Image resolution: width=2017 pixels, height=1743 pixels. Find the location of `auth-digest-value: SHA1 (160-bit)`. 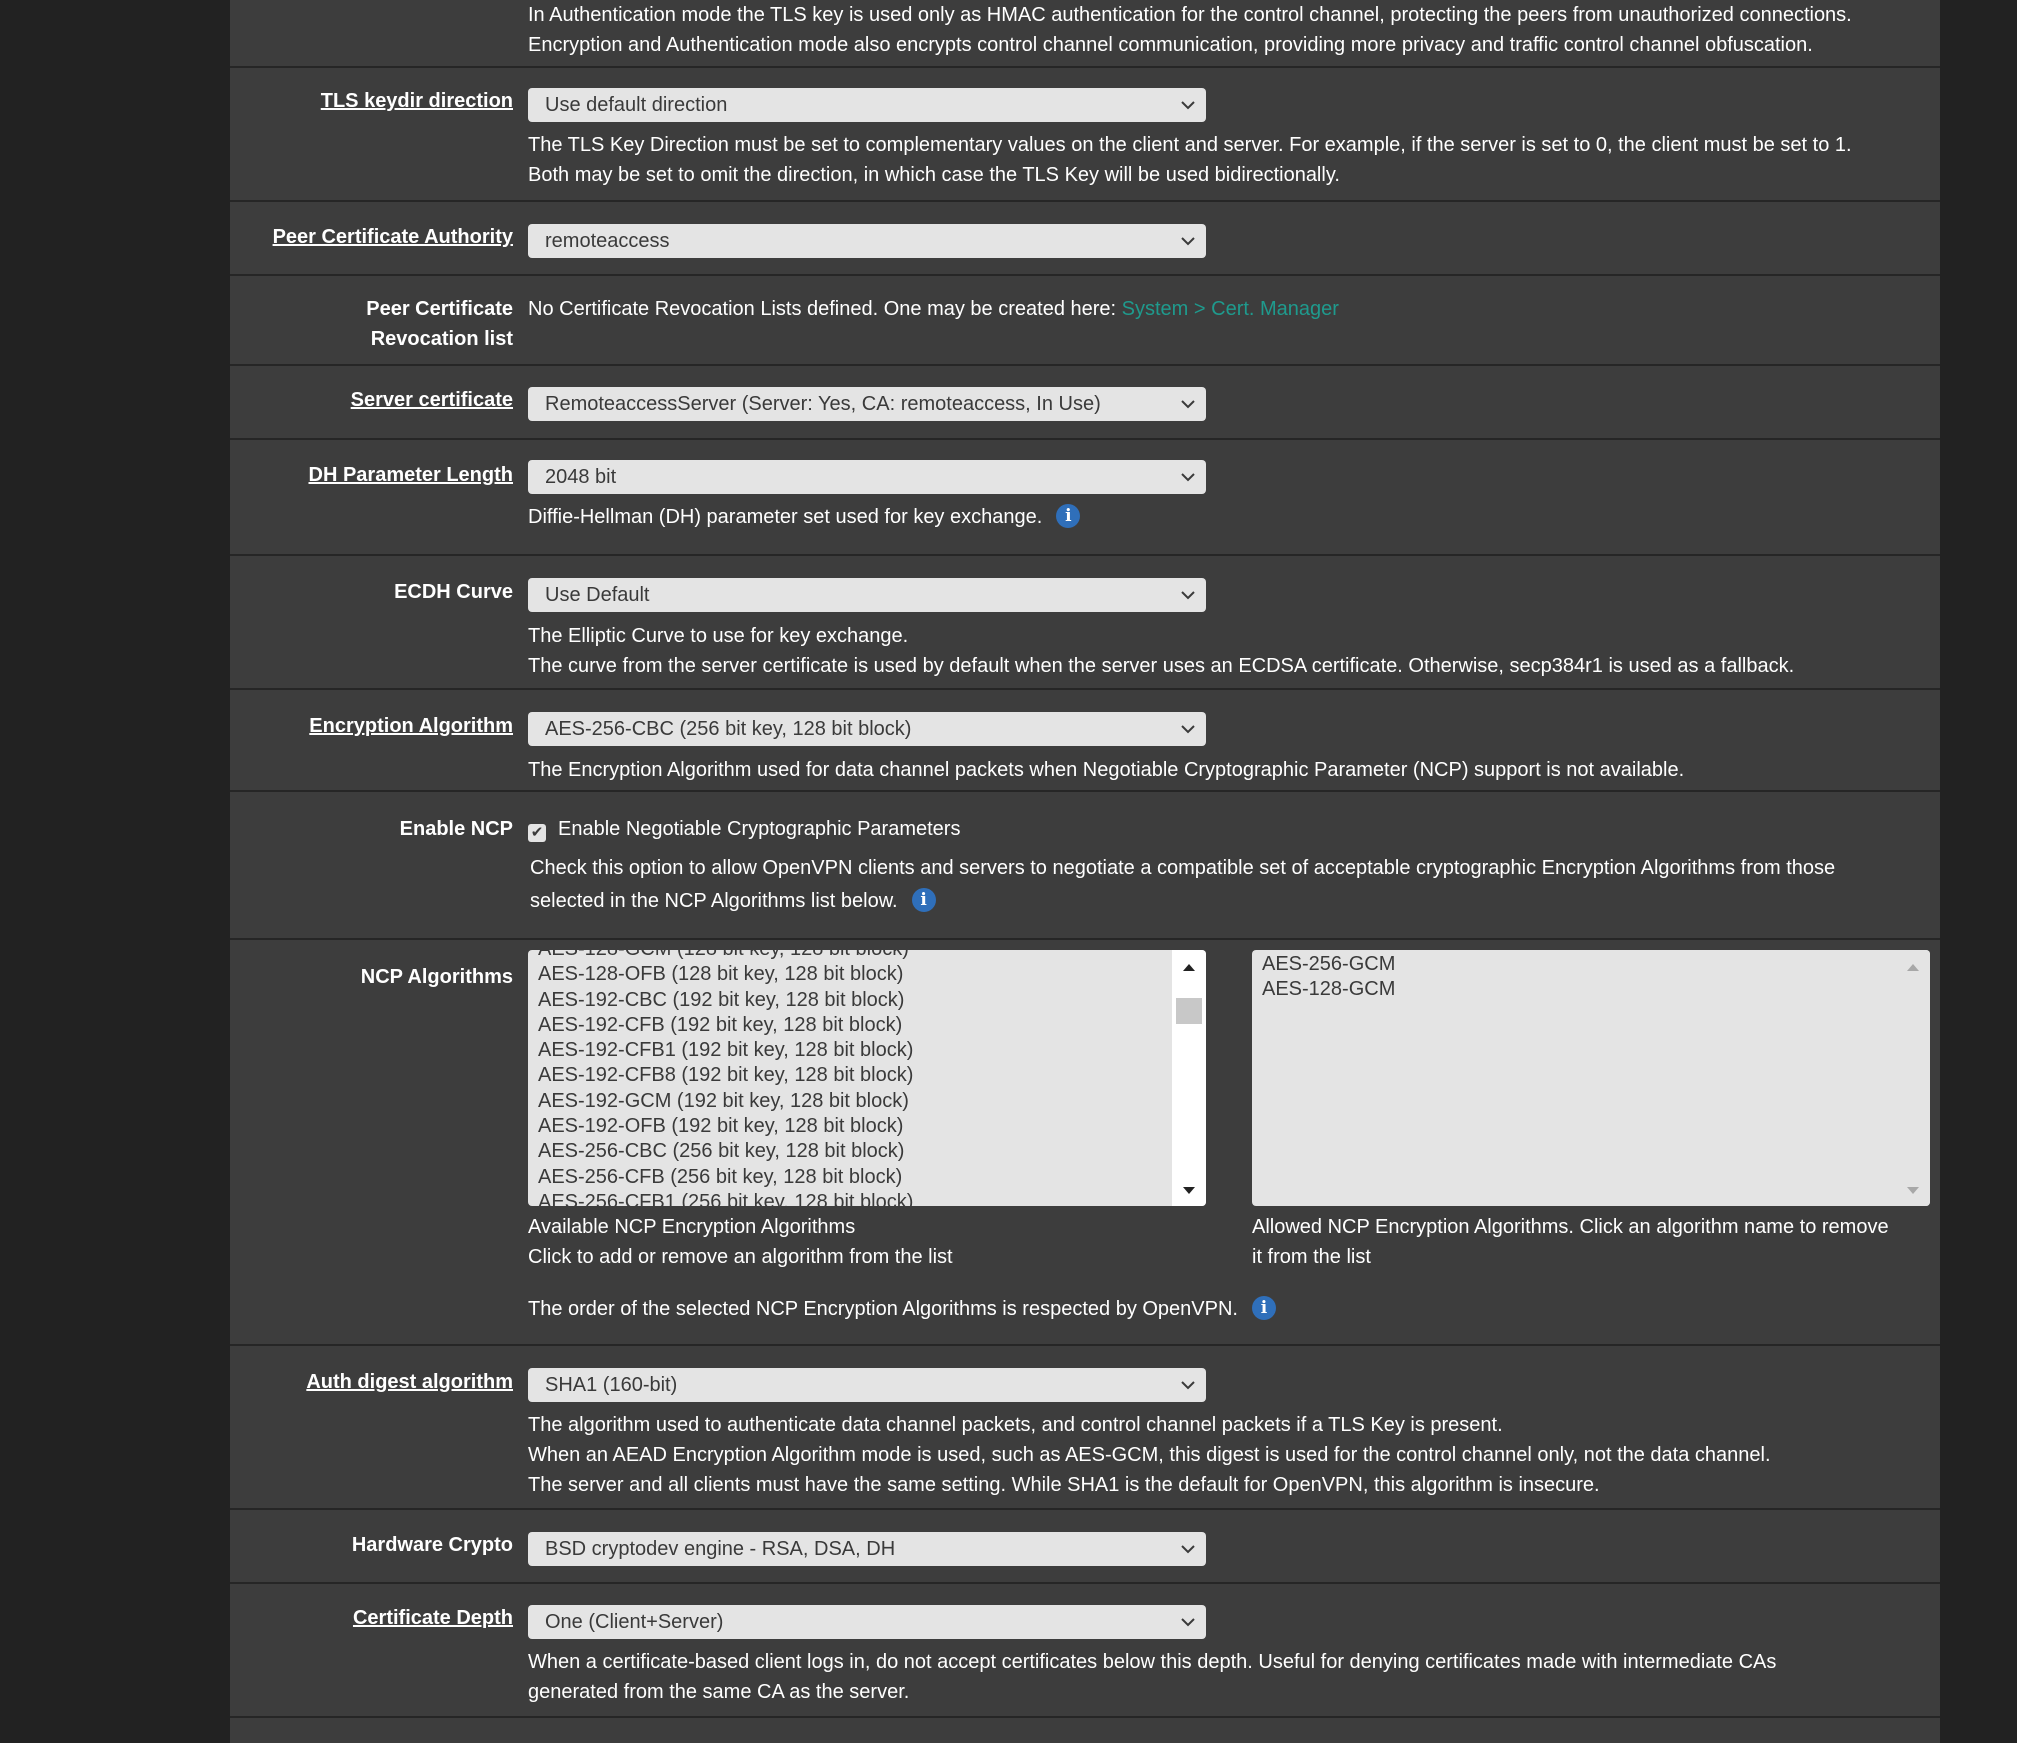

auth-digest-value: SHA1 (160-bit) is located at coordinates (611, 1385).